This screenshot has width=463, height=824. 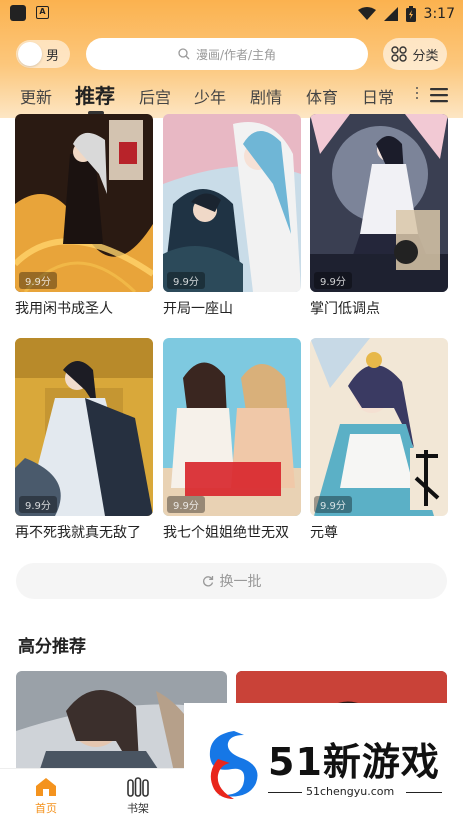 I want to click on comic-card: 9.9分 开局一座山, so click(x=232, y=216).